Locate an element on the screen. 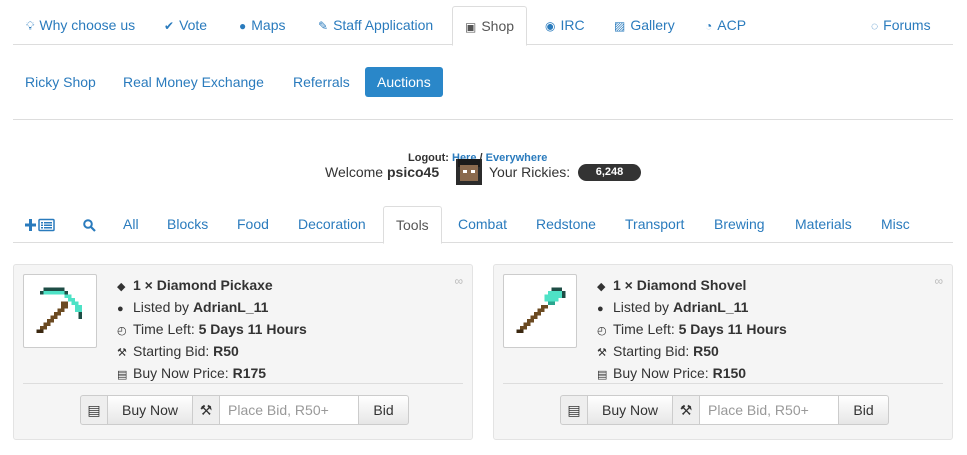 The height and width of the screenshot is (455, 967). nav-staff-application: ✎ Staff Application is located at coordinates (375, 25).